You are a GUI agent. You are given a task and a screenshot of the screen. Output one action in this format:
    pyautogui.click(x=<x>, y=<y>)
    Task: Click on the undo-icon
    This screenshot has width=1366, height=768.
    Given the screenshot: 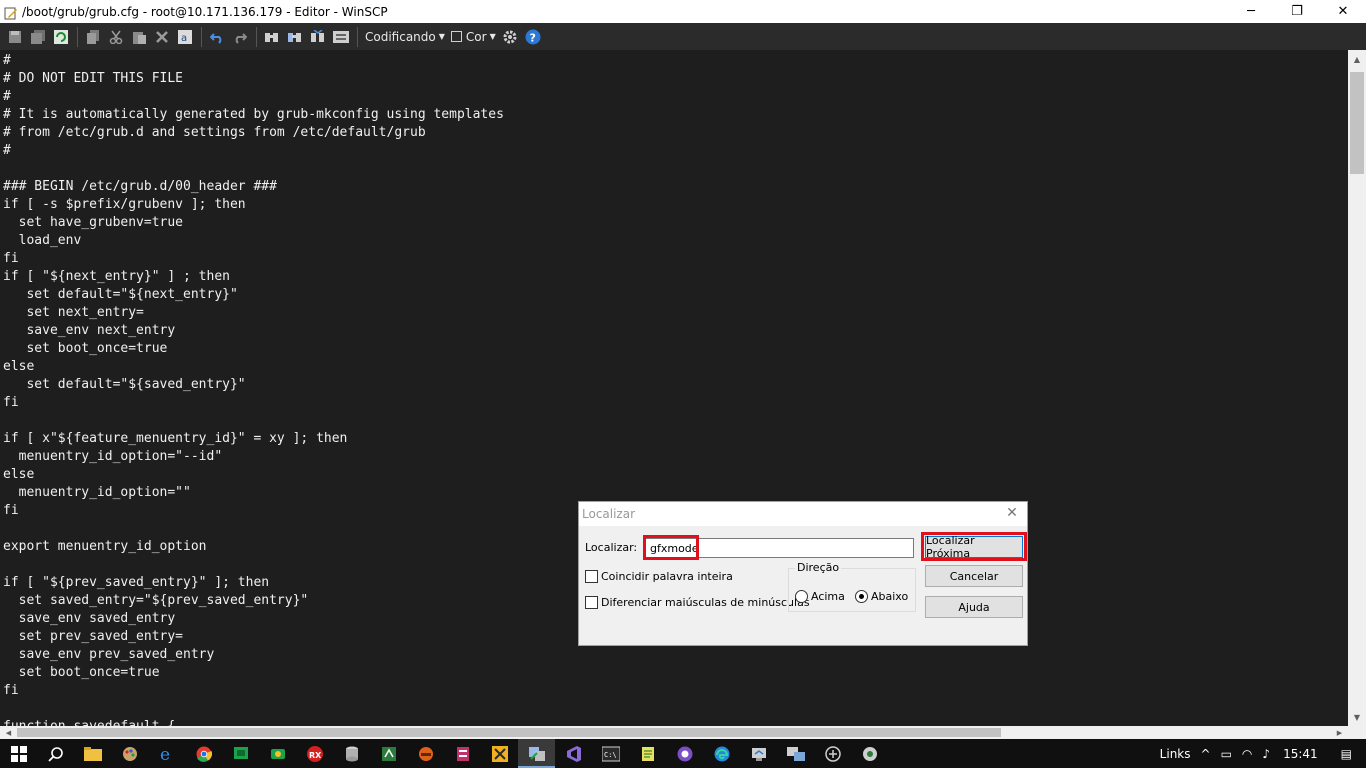 What is the action you would take?
    pyautogui.click(x=217, y=37)
    